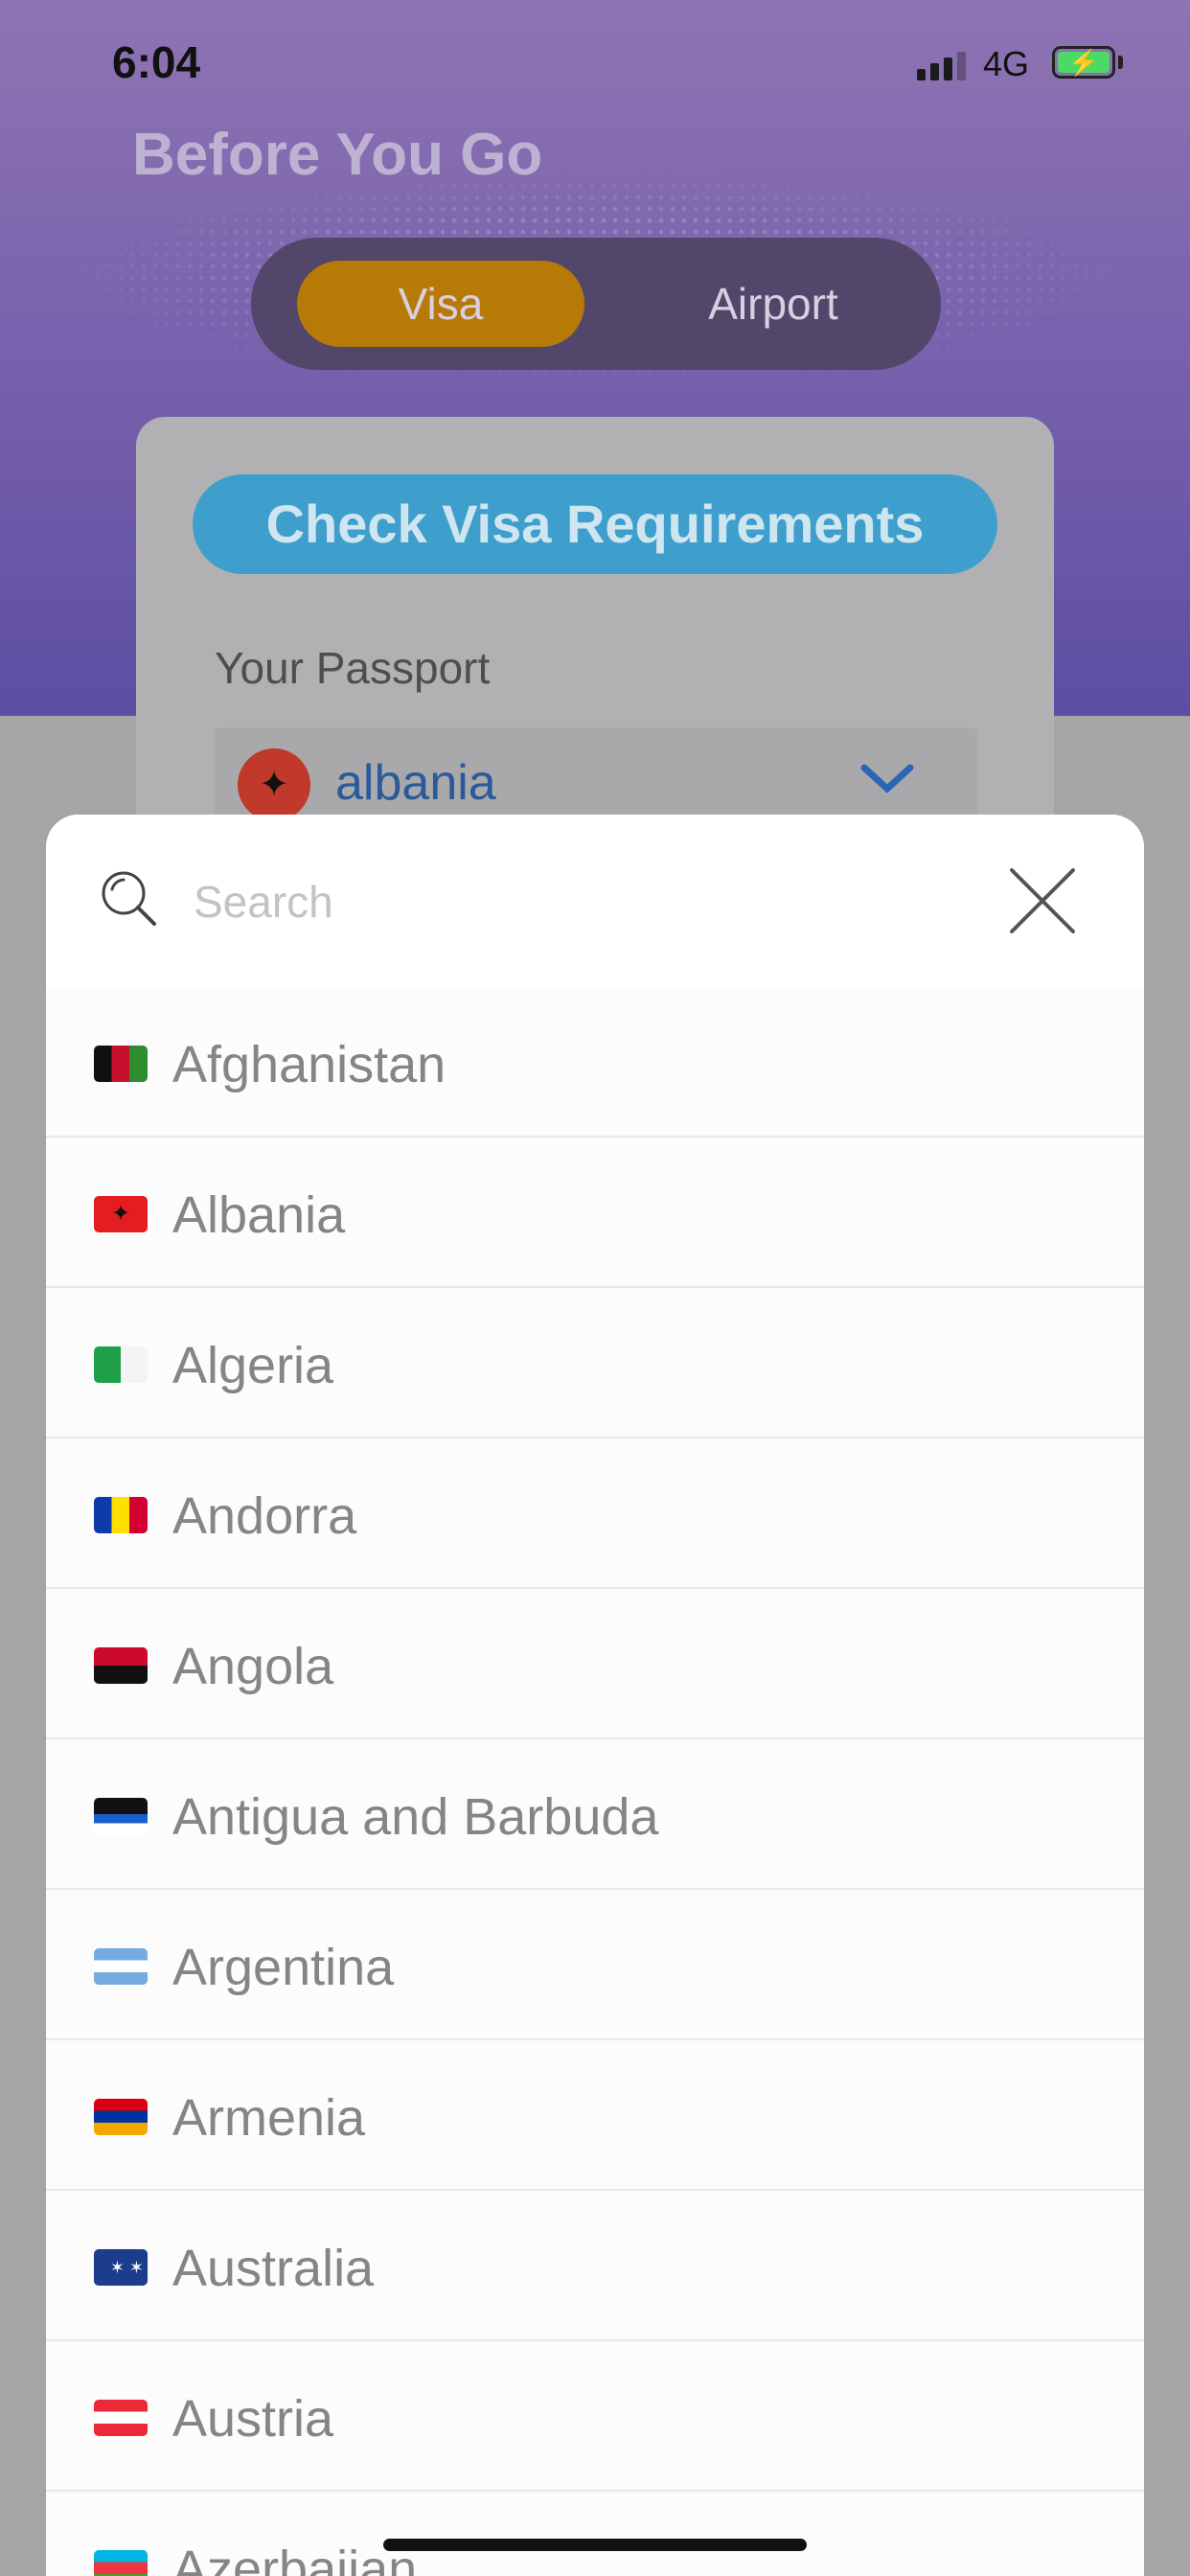 This screenshot has width=1190, height=2576. I want to click on australia-flag-icon: ✶ ✶, so click(121, 2267).